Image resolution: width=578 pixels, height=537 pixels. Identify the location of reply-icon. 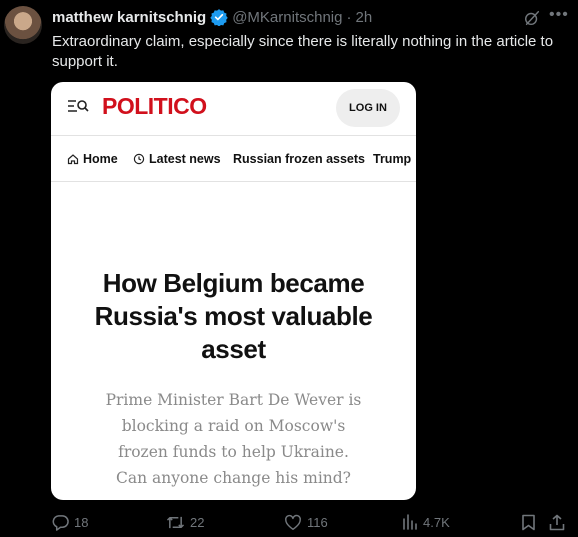
(60, 522).